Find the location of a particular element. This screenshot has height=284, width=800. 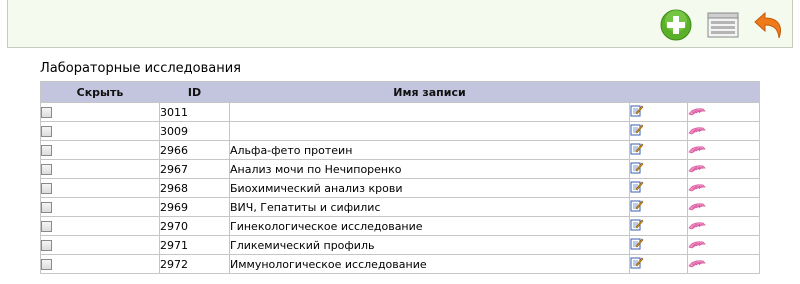

name-cell: Иммунологическое исследование is located at coordinates (429, 264).